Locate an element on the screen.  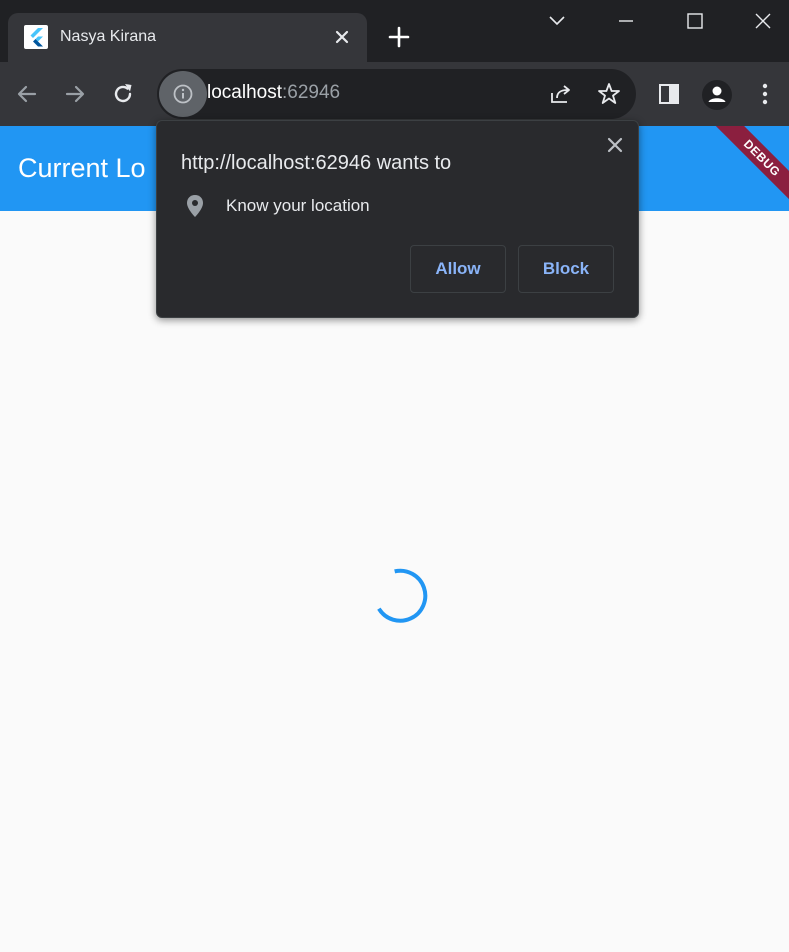
dialog-close-icon is located at coordinates (615, 145).